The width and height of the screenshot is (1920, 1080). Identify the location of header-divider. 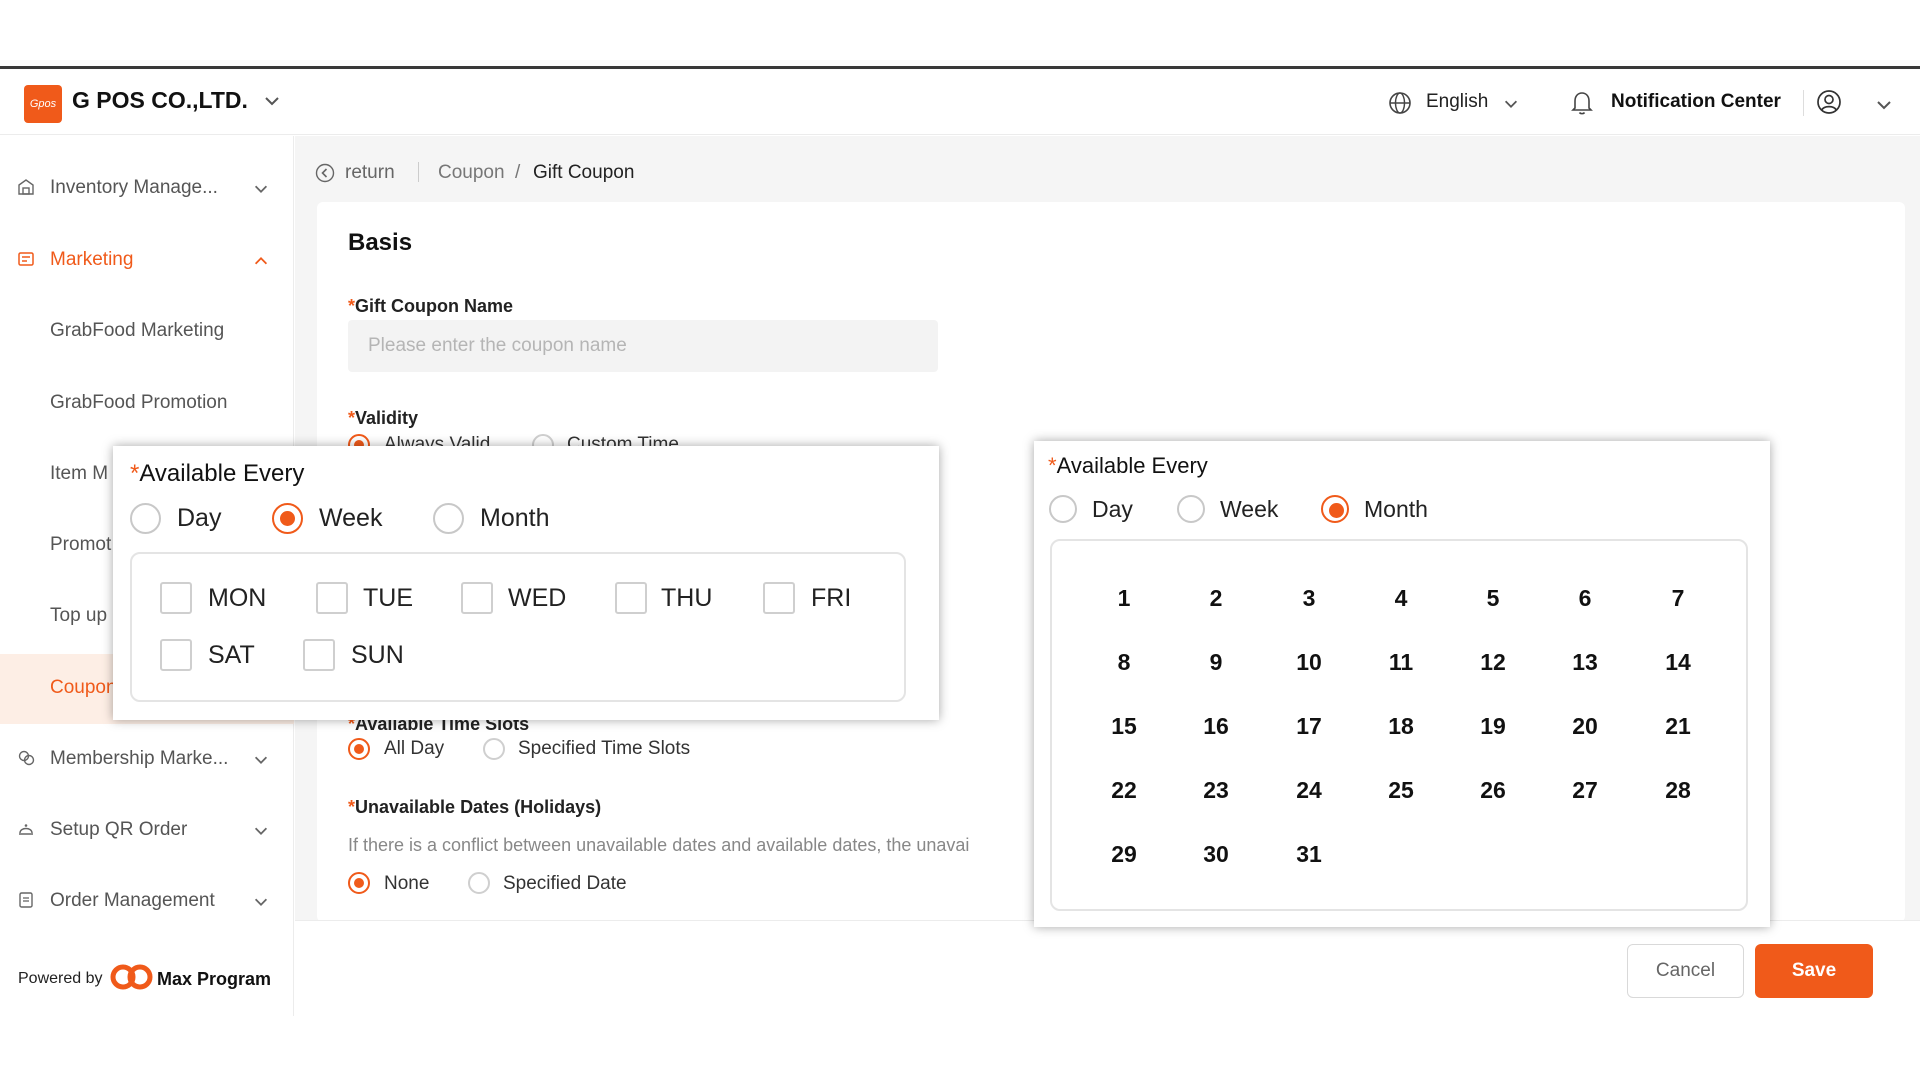
(1803, 103).